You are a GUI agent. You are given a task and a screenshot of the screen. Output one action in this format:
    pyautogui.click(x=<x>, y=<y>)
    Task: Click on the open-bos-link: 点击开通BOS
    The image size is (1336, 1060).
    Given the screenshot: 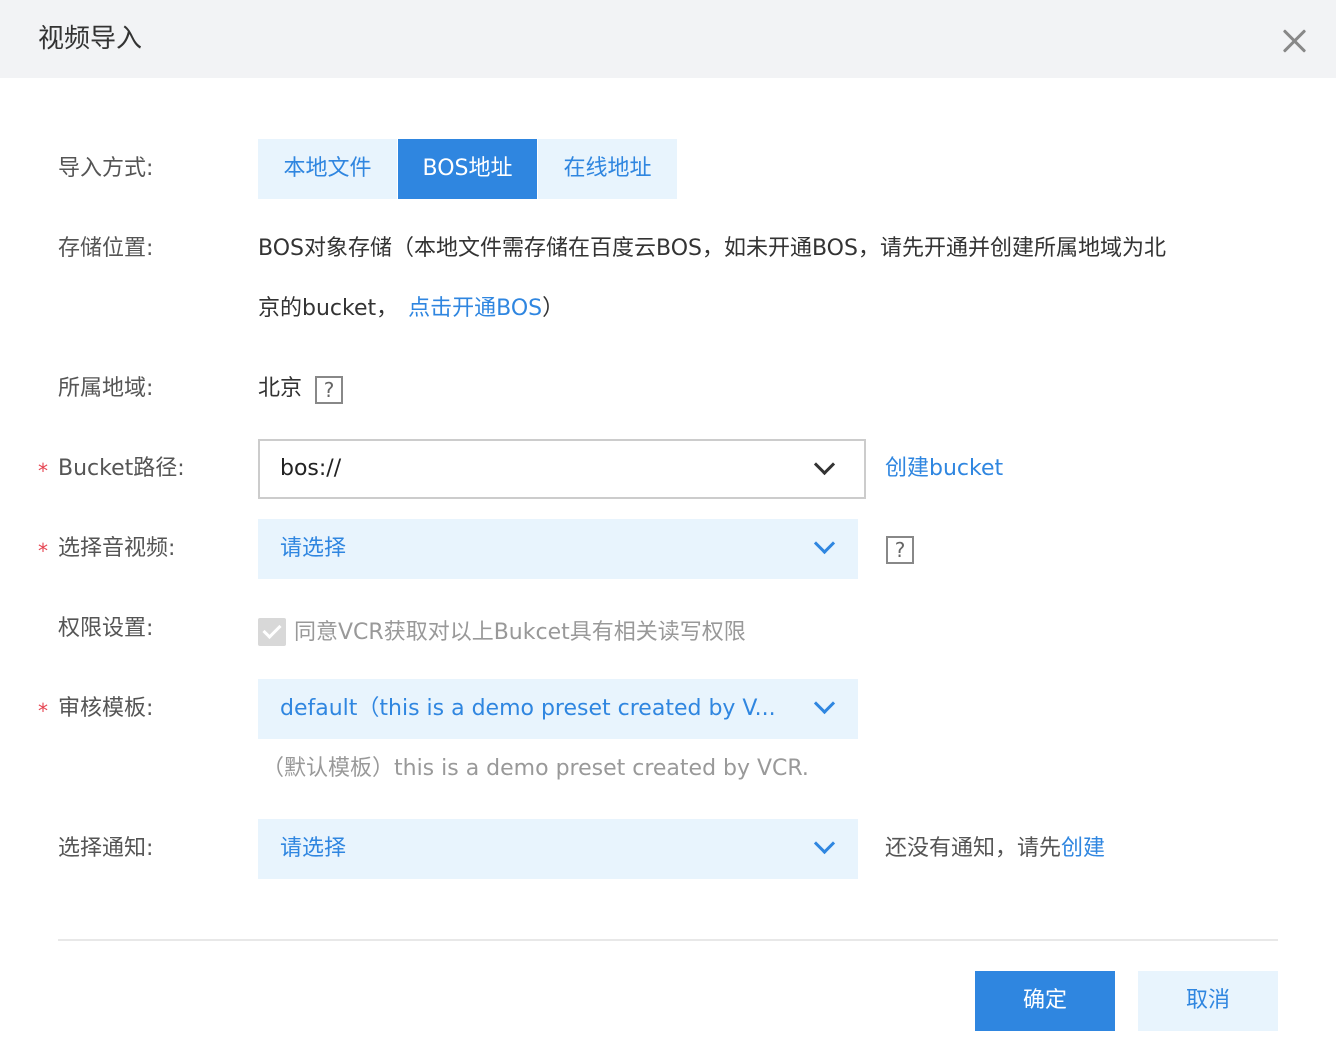 What is the action you would take?
    pyautogui.click(x=475, y=308)
    